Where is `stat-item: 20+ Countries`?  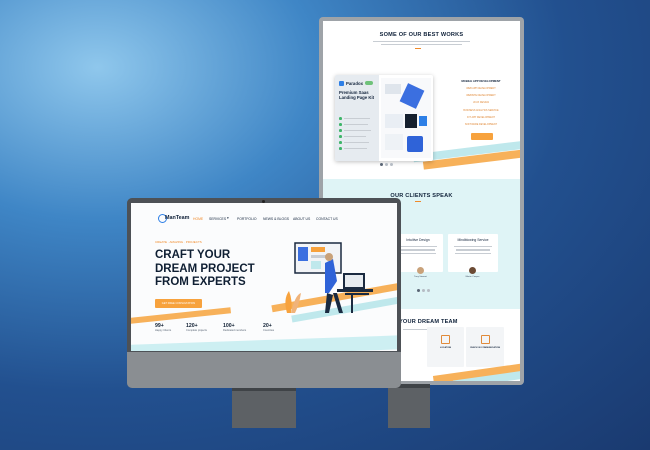 stat-item: 20+ Countries is located at coordinates (268, 327).